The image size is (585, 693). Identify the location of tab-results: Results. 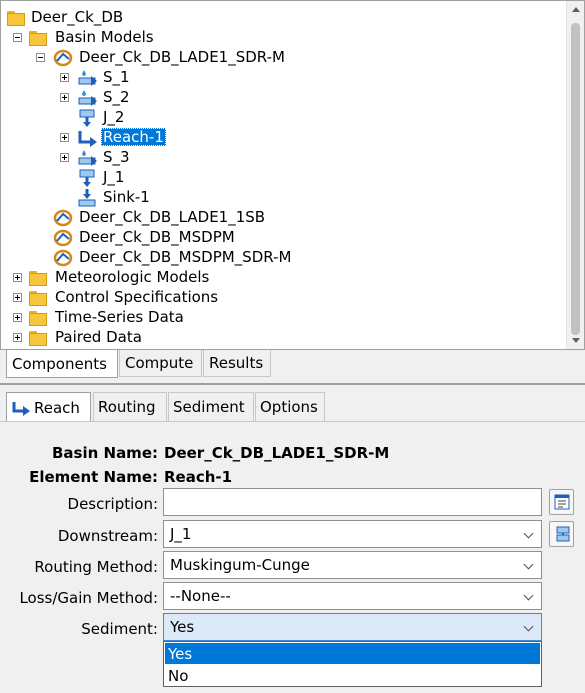
(237, 363).